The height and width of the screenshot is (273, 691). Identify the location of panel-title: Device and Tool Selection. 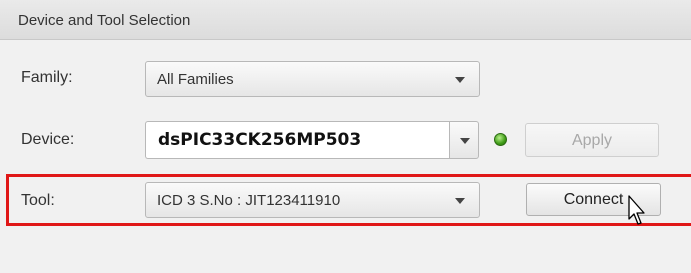
(104, 20).